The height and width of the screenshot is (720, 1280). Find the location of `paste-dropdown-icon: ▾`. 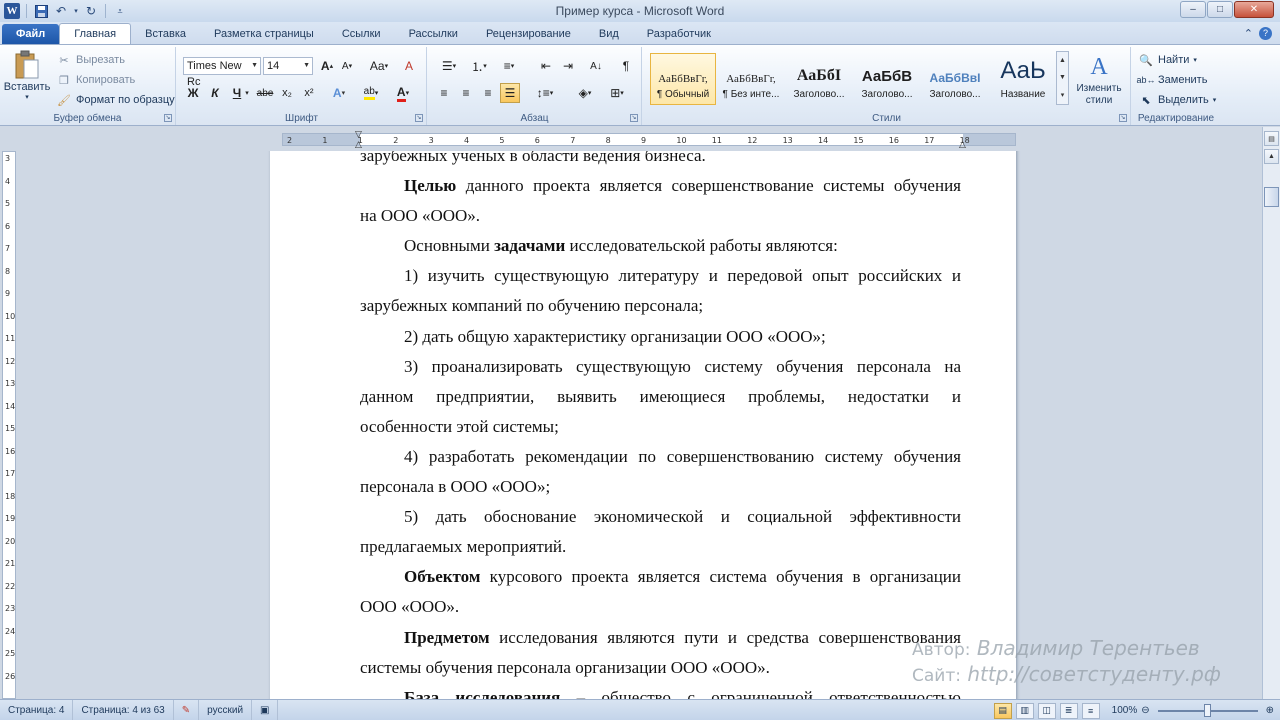

paste-dropdown-icon: ▾ is located at coordinates (27, 97).